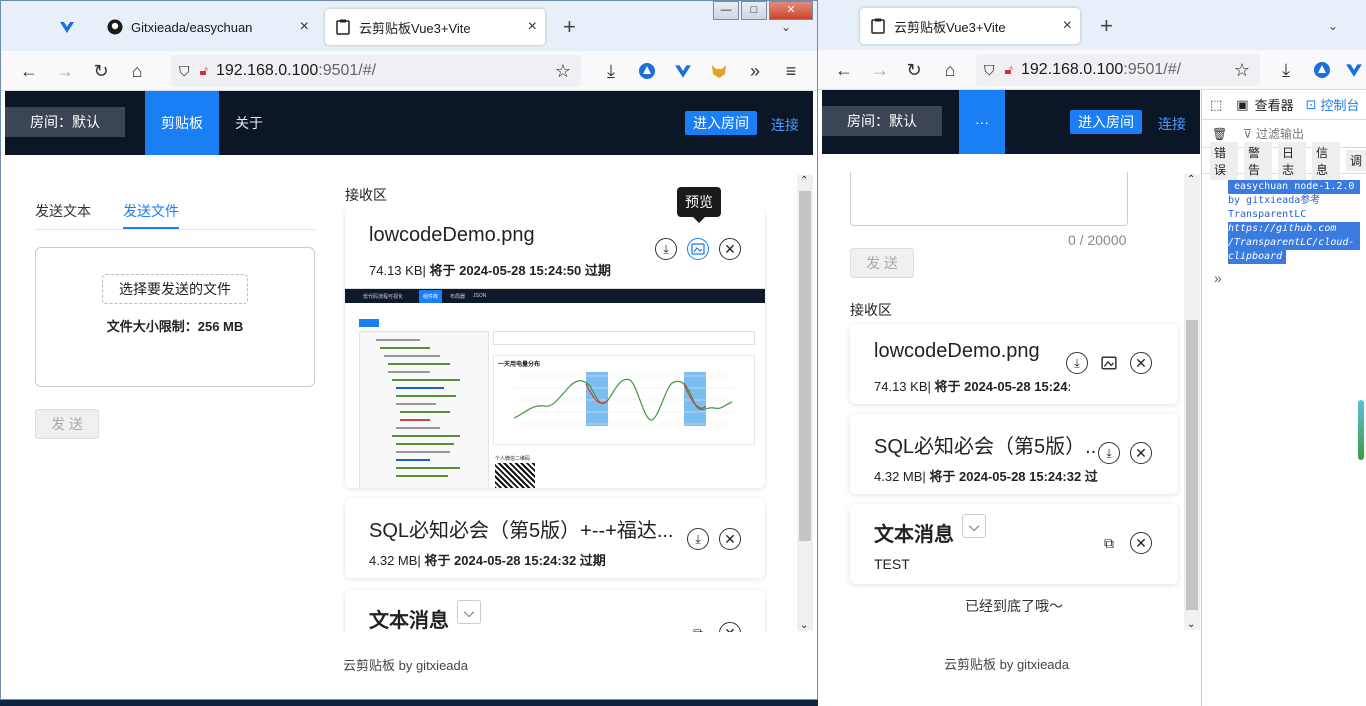 The width and height of the screenshot is (1366, 706). I want to click on pick-element-icon: ⬚, so click(1216, 105).